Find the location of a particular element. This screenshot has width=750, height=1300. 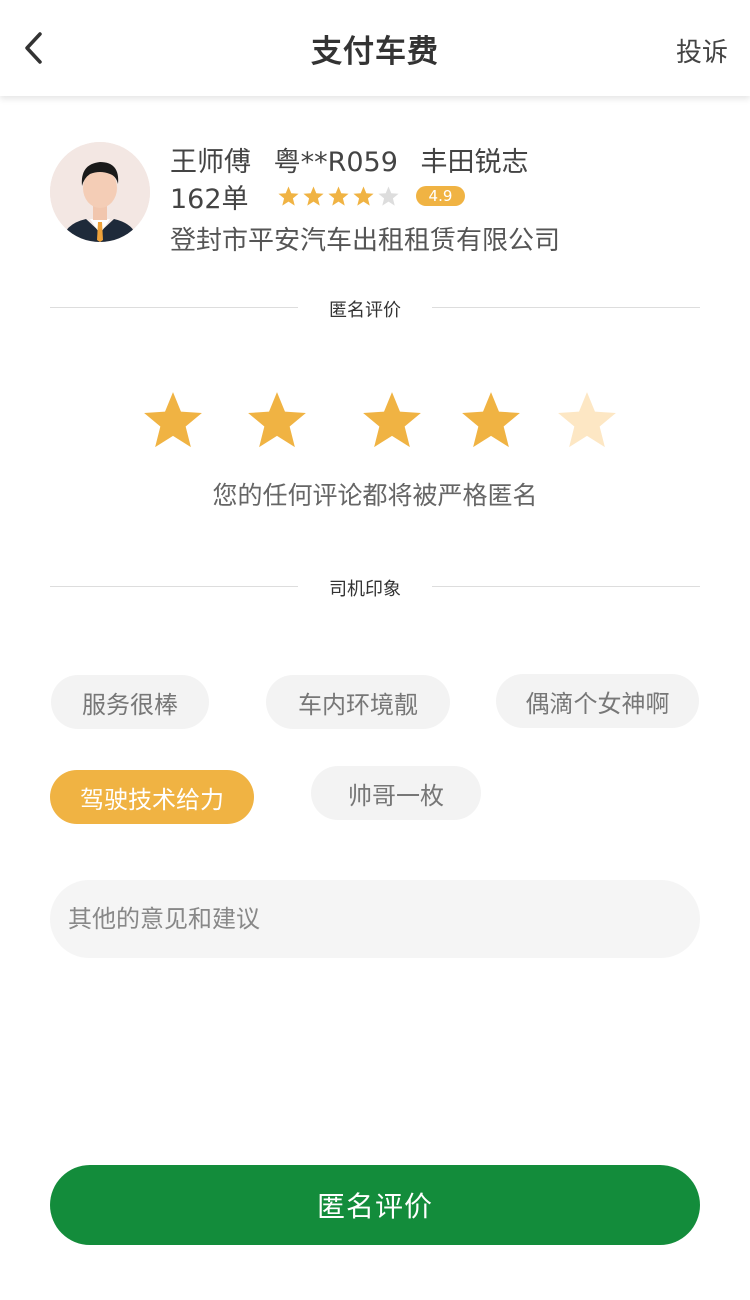

driver-name-plate-car: 王师傅 粤**R059 丰田锐志 is located at coordinates (356, 159).